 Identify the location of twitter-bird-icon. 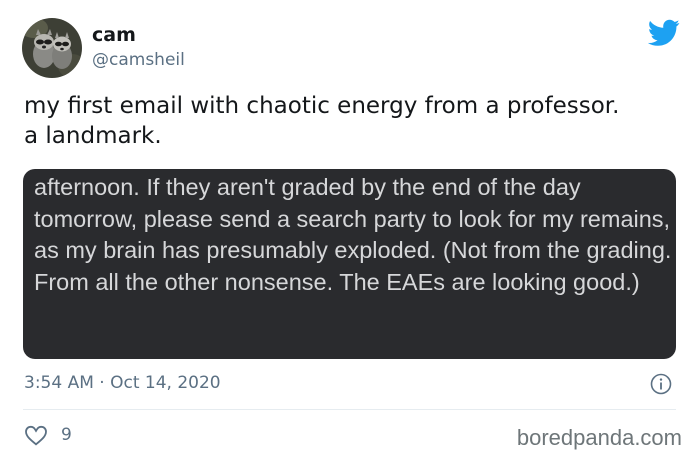
(664, 33).